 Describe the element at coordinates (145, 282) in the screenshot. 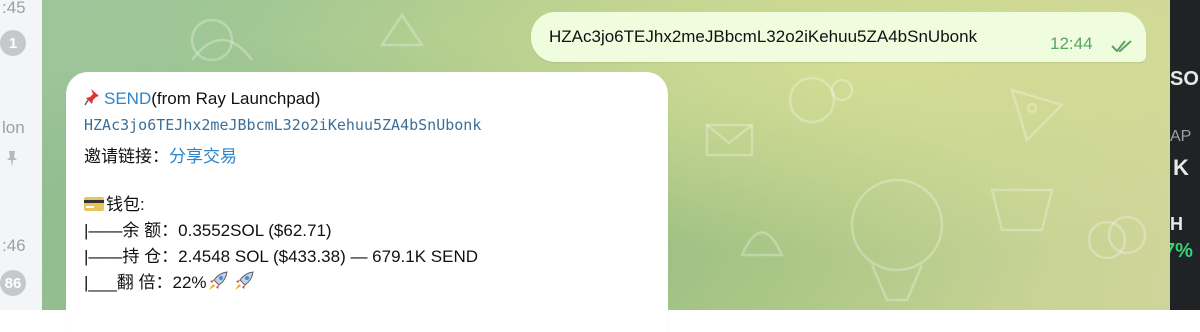

I see `multiple-text: |___翻 倍：22%` at that location.